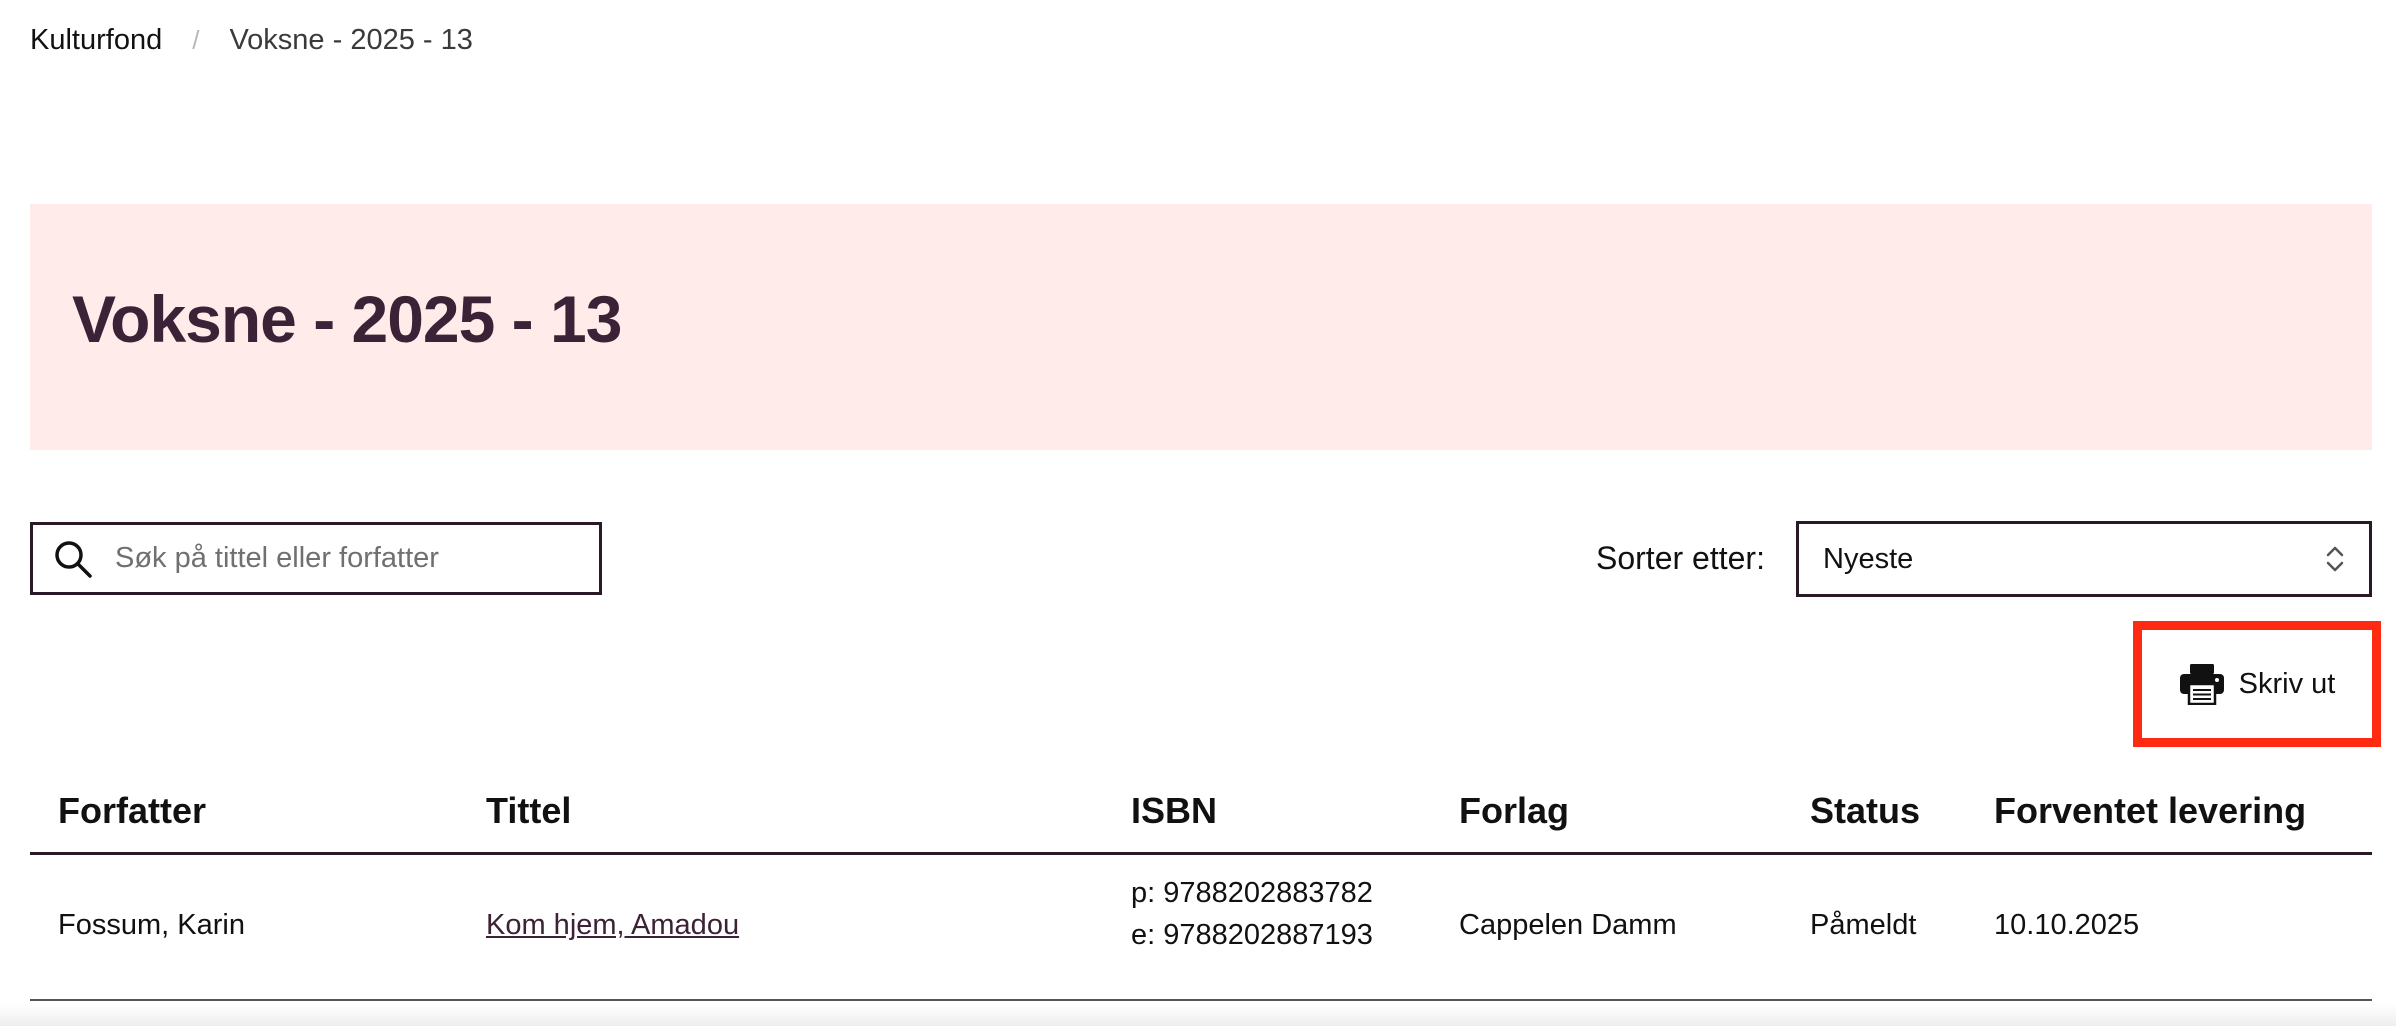 The height and width of the screenshot is (1026, 2396). Describe the element at coordinates (528, 811) in the screenshot. I see `column-header-title: Tittel` at that location.